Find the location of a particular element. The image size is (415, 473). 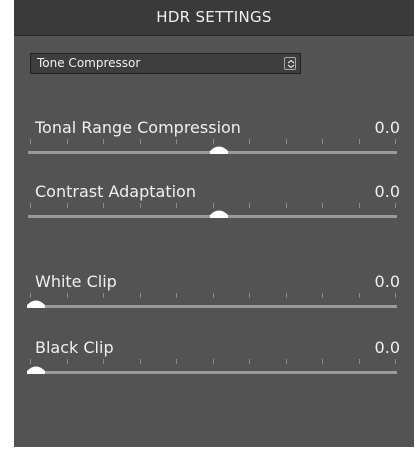

panel-title: HDR SETTINGS is located at coordinates (214, 18).